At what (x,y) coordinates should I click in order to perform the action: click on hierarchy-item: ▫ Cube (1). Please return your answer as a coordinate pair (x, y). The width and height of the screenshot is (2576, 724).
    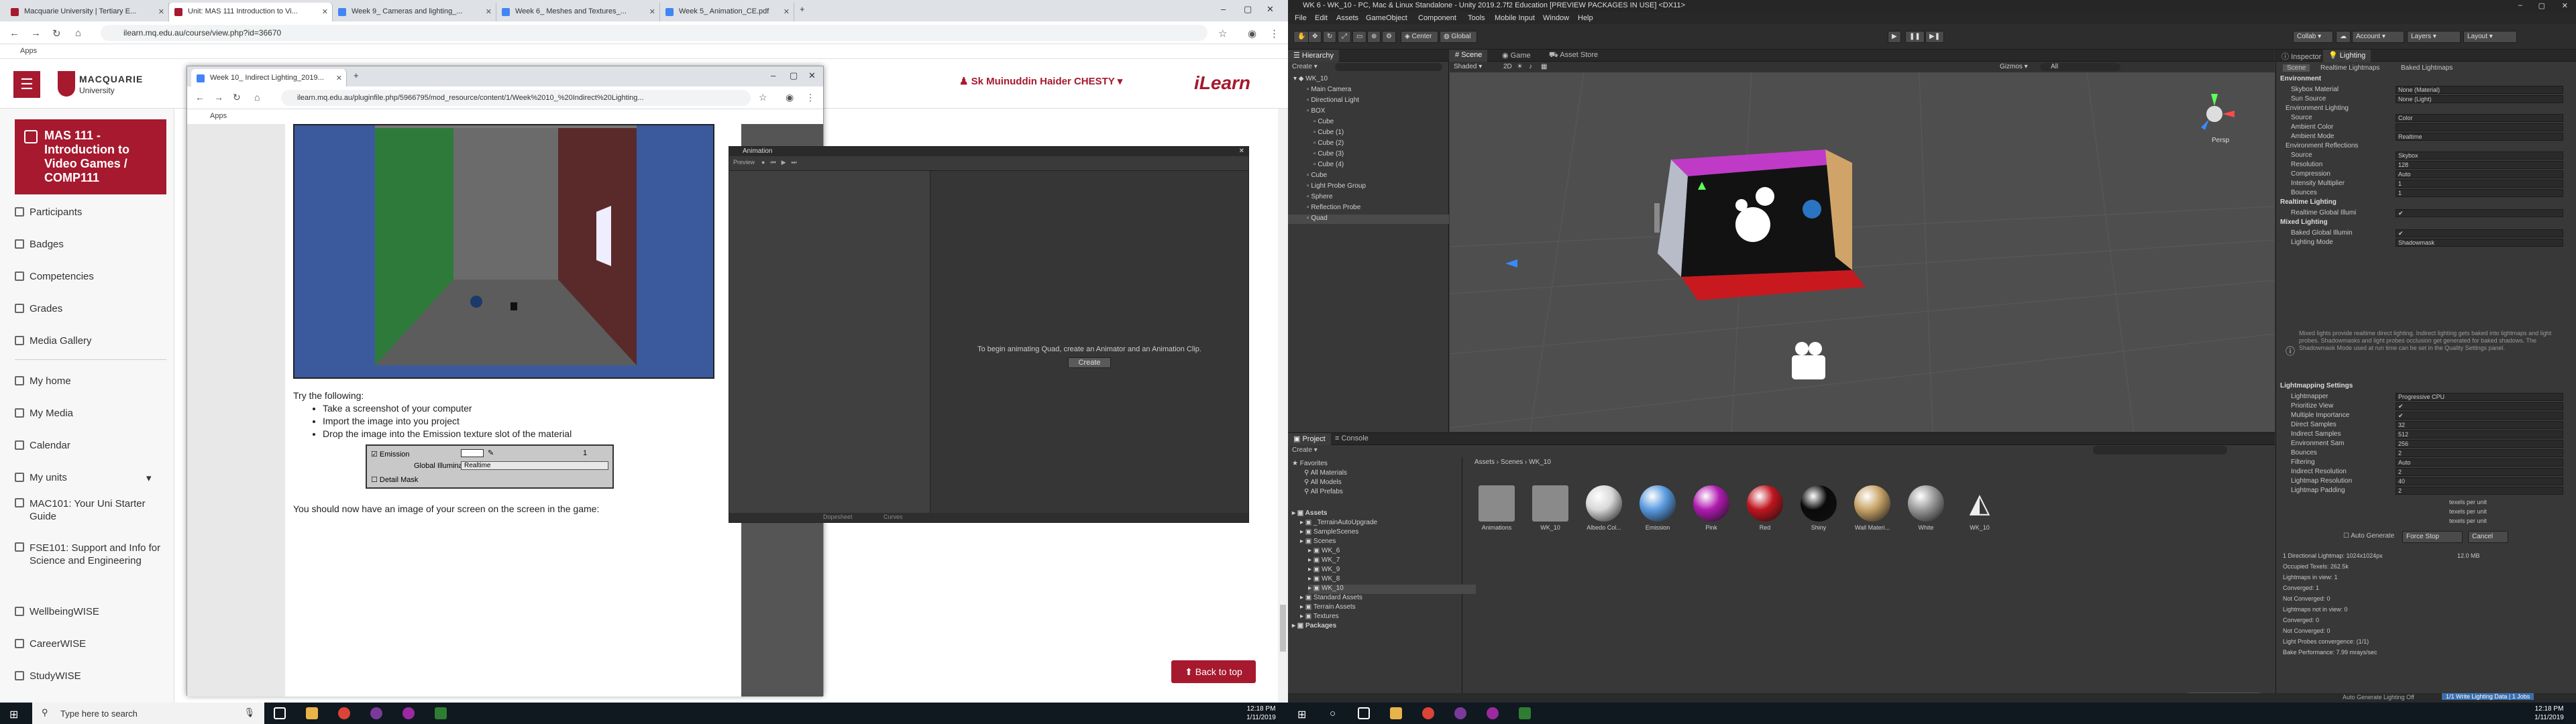
    Looking at the image, I should click on (1368, 133).